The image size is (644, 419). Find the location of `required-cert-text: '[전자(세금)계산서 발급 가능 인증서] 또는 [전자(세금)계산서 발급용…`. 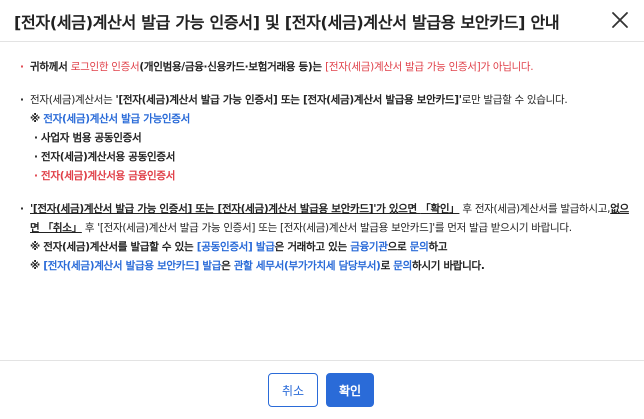

required-cert-text: '[전자(세금)계산서 발급 가능 인증서] 또는 [전자(세금)계산서 발급용… is located at coordinates (288, 100).